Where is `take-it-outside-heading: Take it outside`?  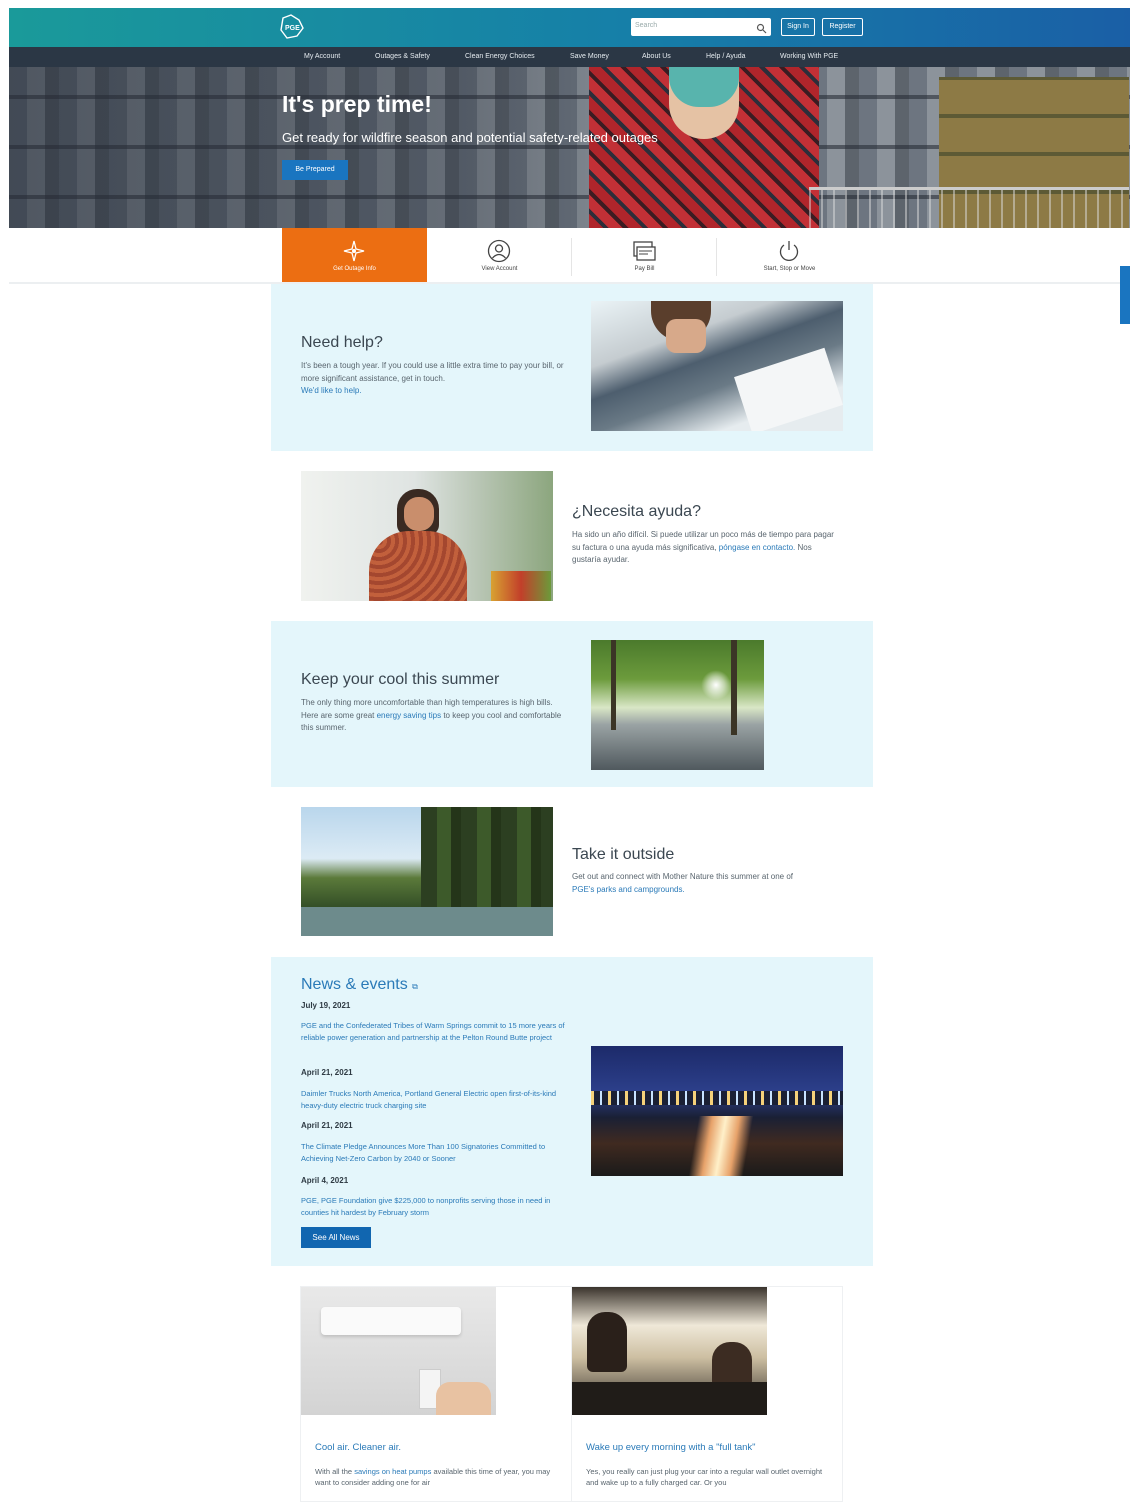
take-it-outside-heading: Take it outside is located at coordinates (623, 854).